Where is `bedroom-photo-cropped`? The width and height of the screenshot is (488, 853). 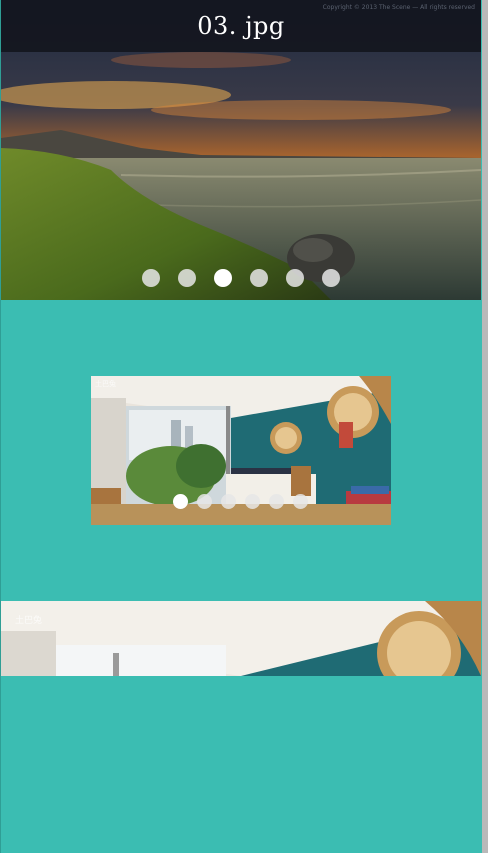
bedroom-photo-cropped is located at coordinates (241, 638).